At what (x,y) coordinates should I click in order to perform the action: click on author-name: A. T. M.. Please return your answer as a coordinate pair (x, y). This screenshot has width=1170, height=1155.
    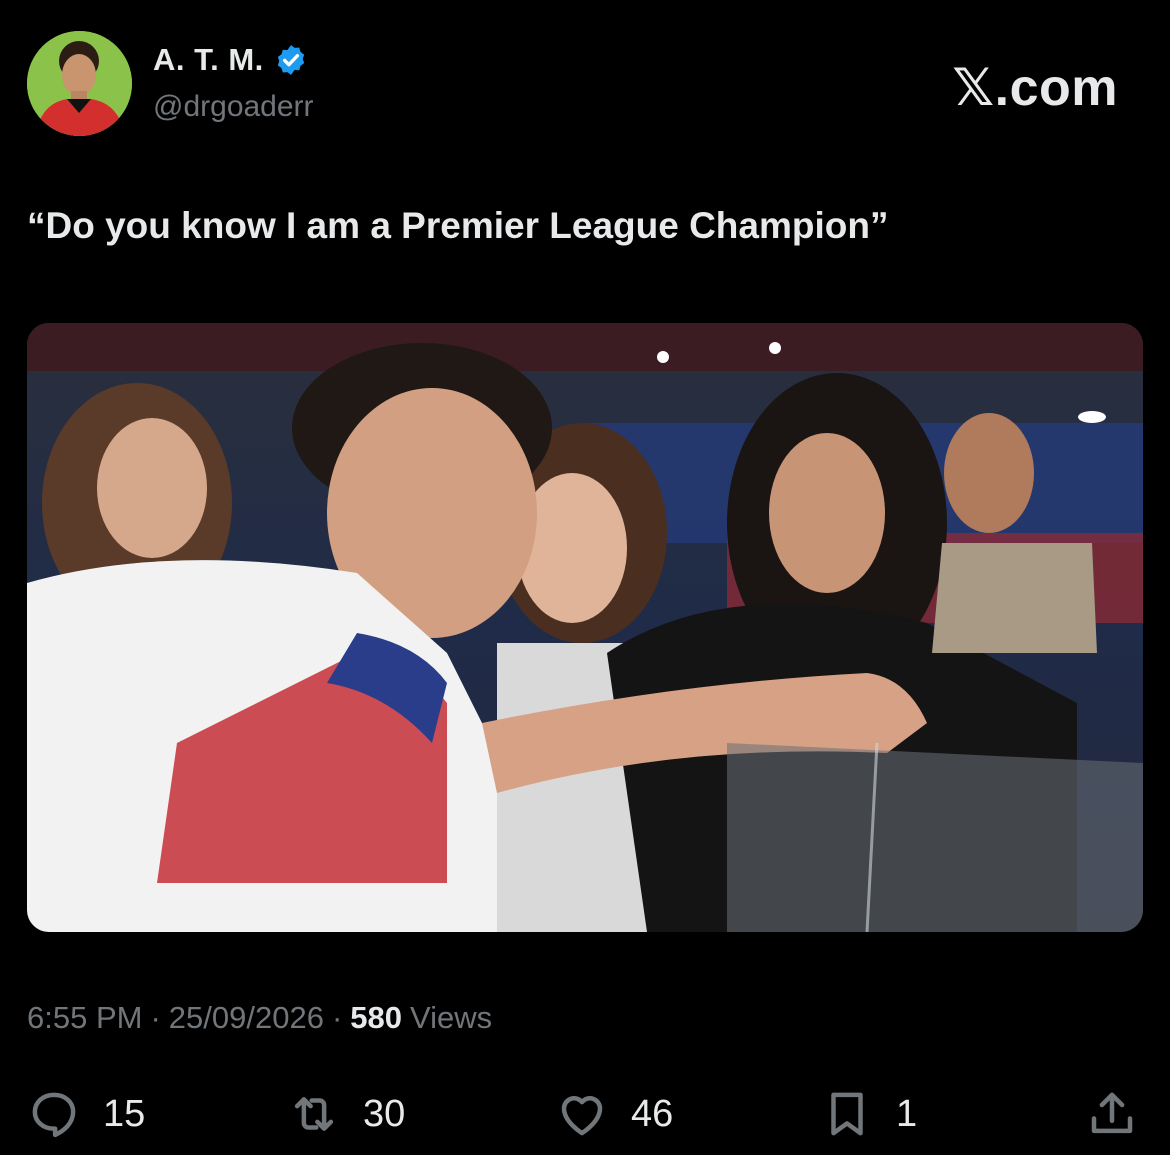
    Looking at the image, I should click on (230, 60).